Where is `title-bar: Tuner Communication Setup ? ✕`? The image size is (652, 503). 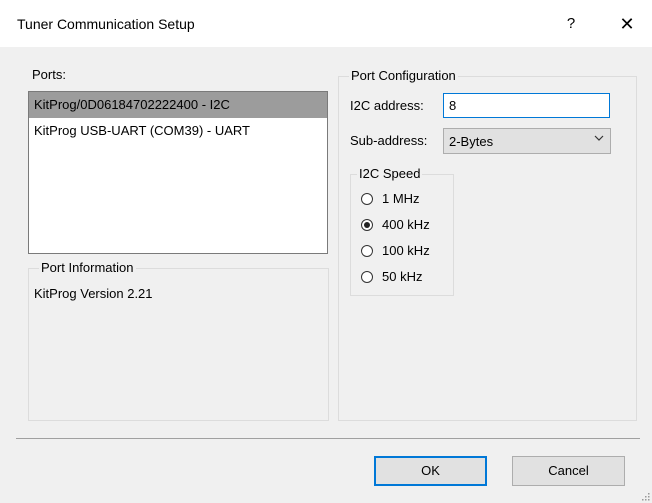 title-bar: Tuner Communication Setup ? ✕ is located at coordinates (326, 23).